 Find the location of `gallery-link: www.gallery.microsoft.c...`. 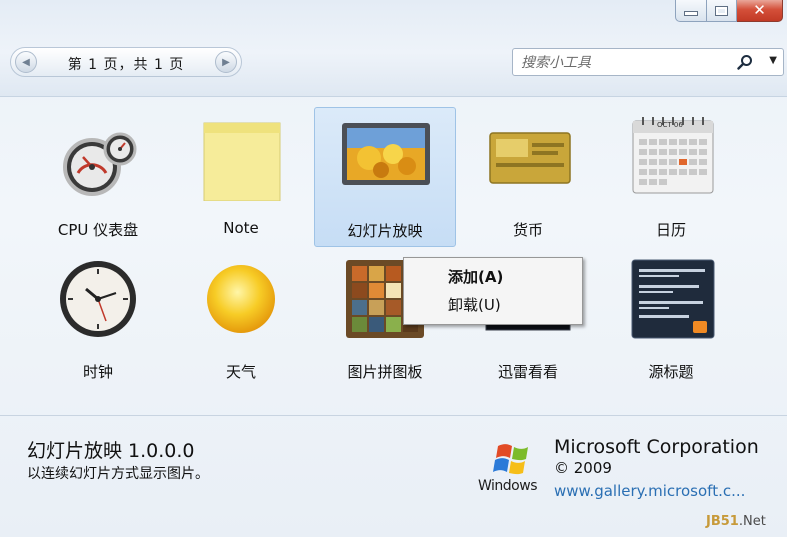

gallery-link: www.gallery.microsoft.c... is located at coordinates (649, 491).